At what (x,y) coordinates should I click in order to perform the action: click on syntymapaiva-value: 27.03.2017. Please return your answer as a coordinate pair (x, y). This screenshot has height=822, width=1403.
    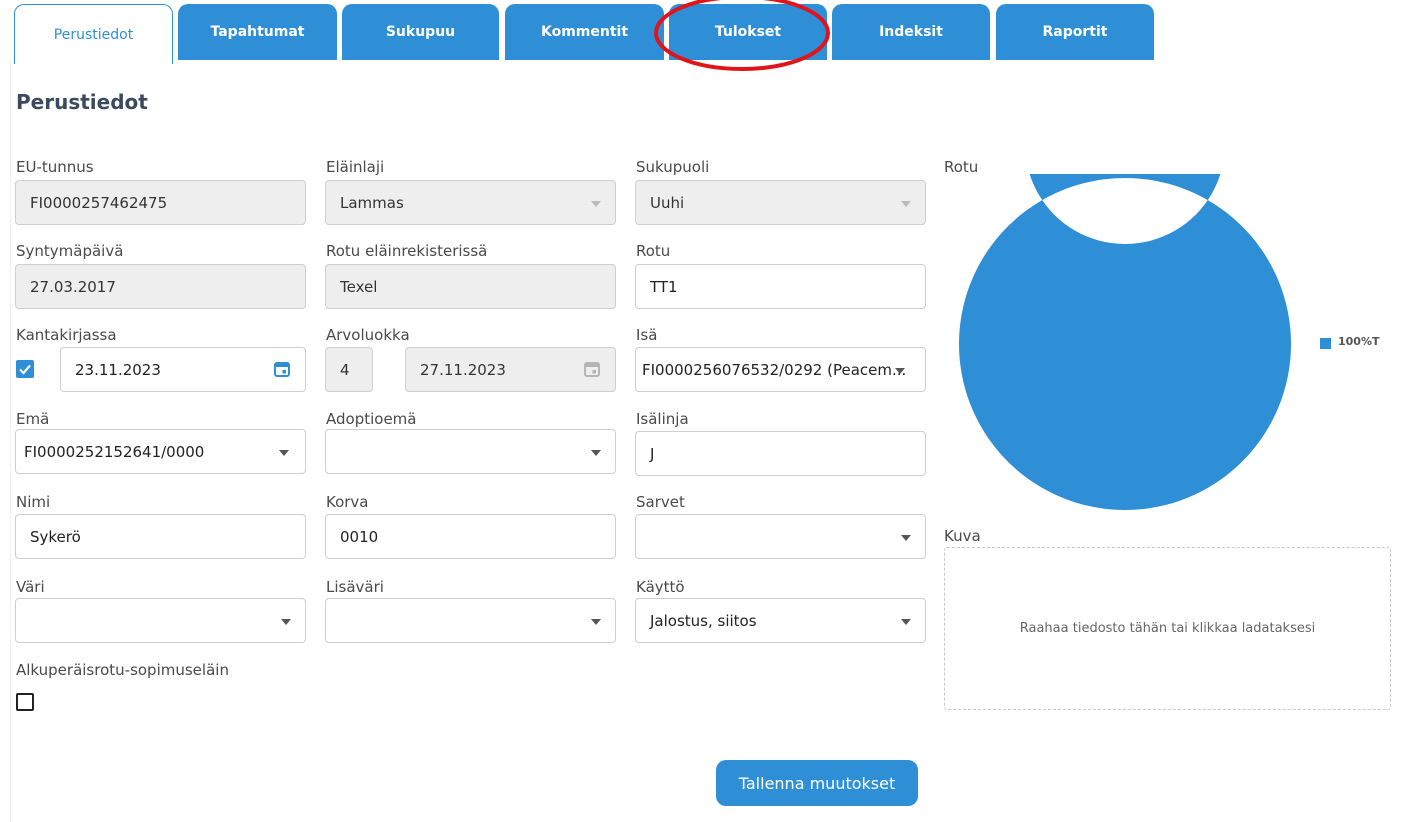
    Looking at the image, I should click on (73, 286).